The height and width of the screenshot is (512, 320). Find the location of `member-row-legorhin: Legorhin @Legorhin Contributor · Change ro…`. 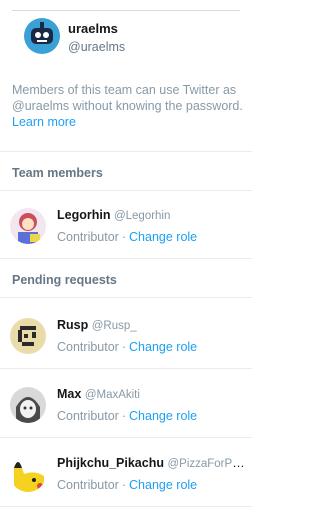

member-row-legorhin: Legorhin @Legorhin Contributor · Change ro… is located at coordinates (126, 228).